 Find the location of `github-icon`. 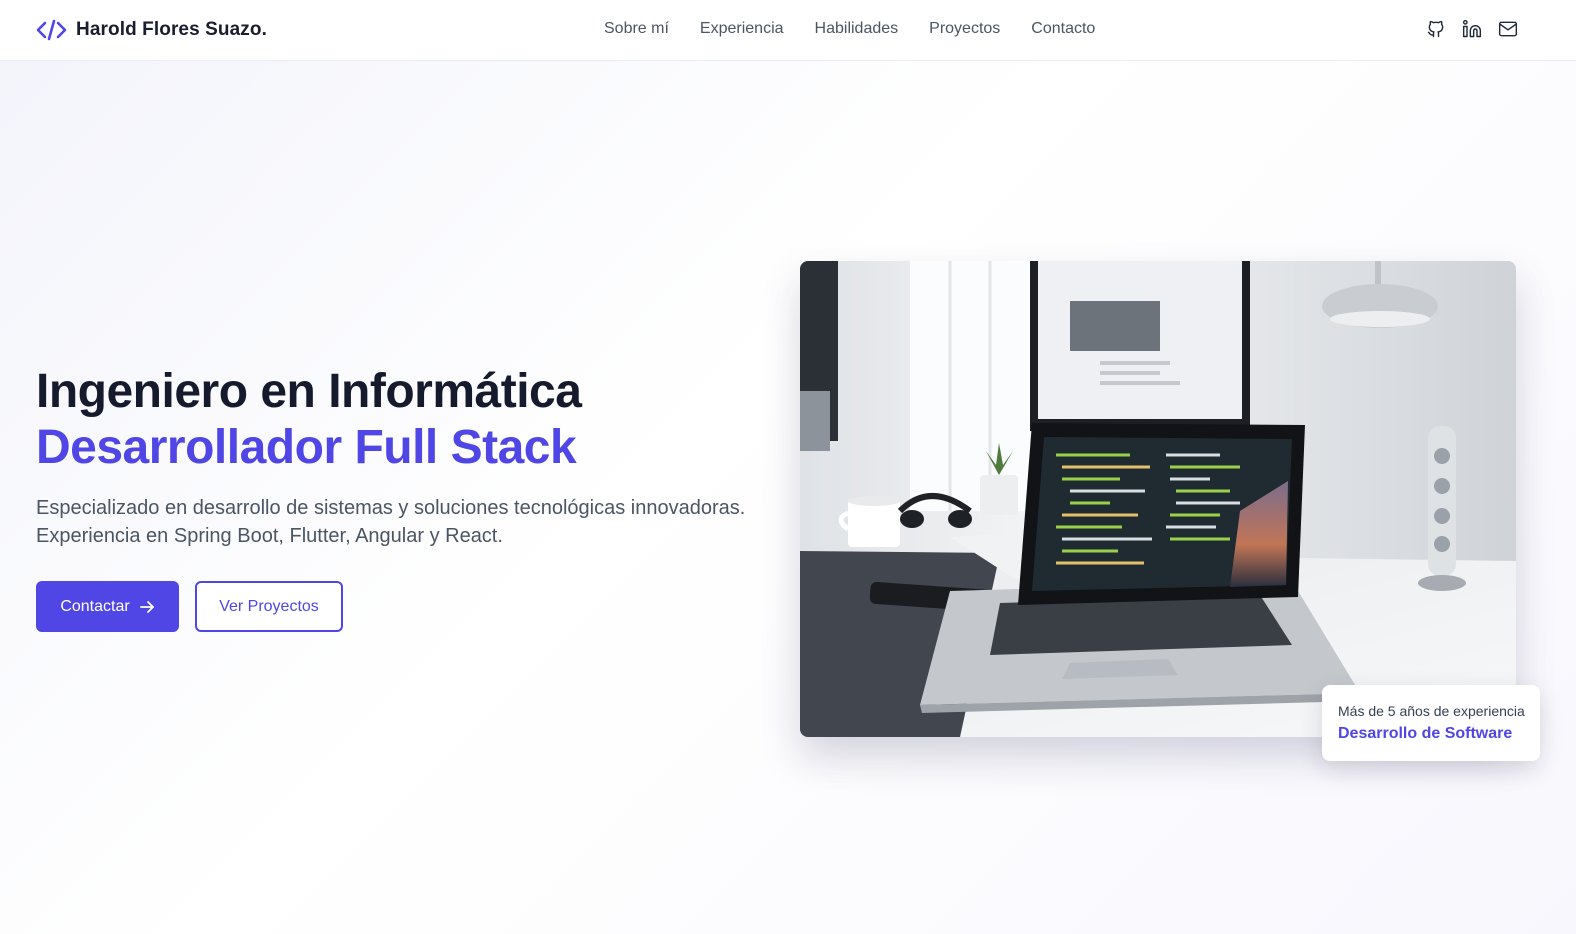

github-icon is located at coordinates (1436, 29).